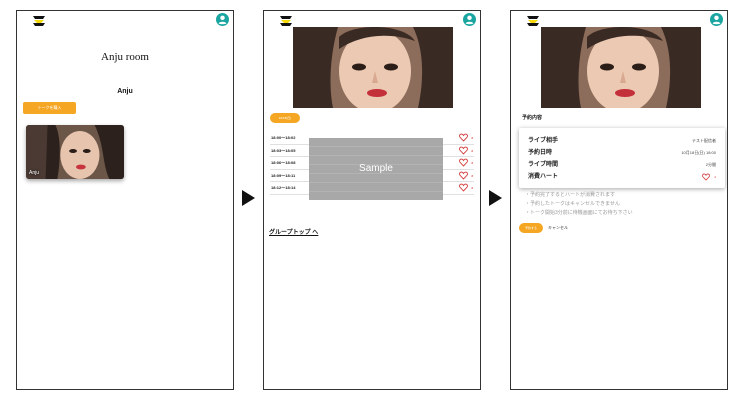  I want to click on slot-time: 18:06〜18:08, so click(283, 162).